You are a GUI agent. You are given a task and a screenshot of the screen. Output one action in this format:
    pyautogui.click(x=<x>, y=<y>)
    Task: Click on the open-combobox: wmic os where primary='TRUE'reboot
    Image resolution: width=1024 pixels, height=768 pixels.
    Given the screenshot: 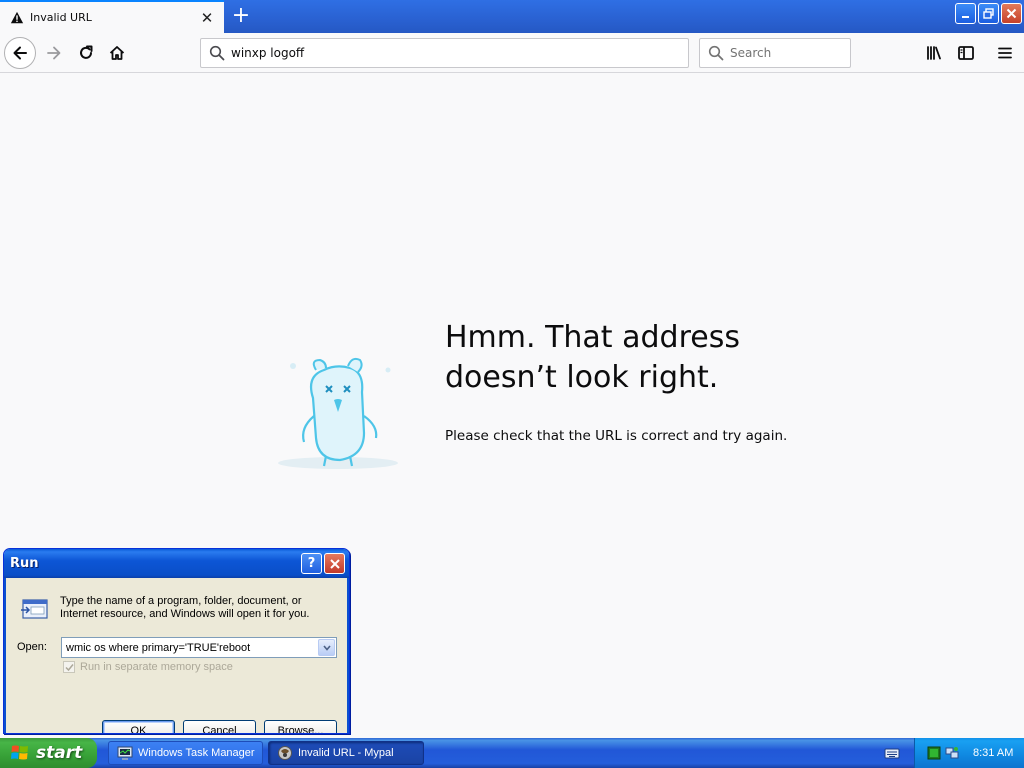 What is the action you would take?
    pyautogui.click(x=199, y=647)
    